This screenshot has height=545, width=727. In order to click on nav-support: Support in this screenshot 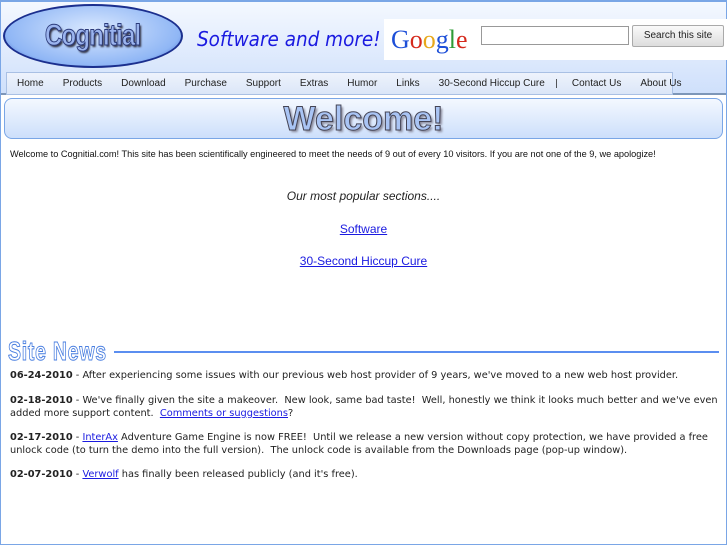, I will do `click(263, 83)`.